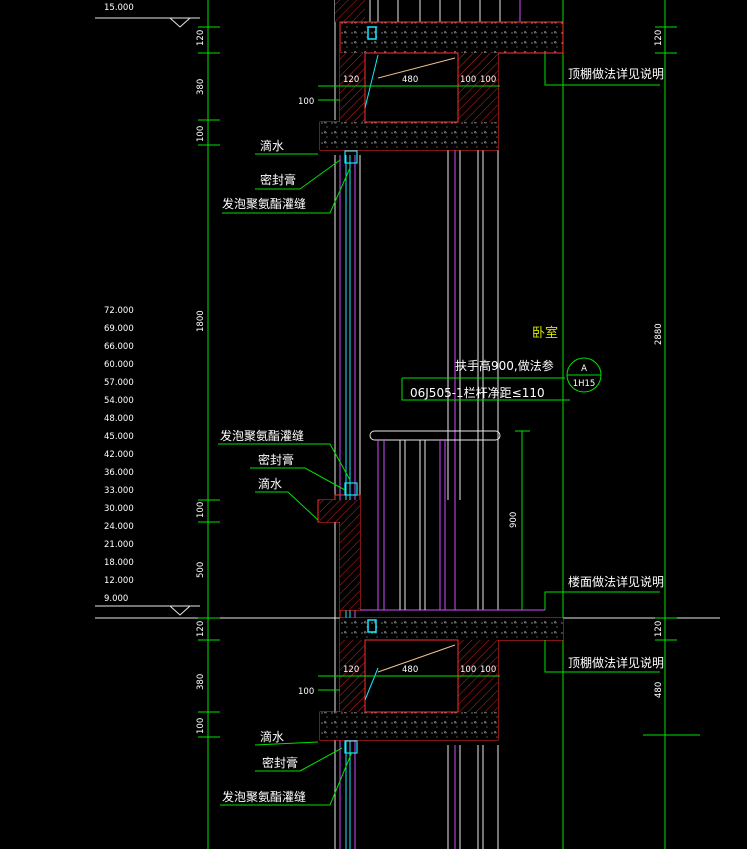  What do you see at coordinates (201, 629) in the screenshot?
I see `dim-left-g: 120` at bounding box center [201, 629].